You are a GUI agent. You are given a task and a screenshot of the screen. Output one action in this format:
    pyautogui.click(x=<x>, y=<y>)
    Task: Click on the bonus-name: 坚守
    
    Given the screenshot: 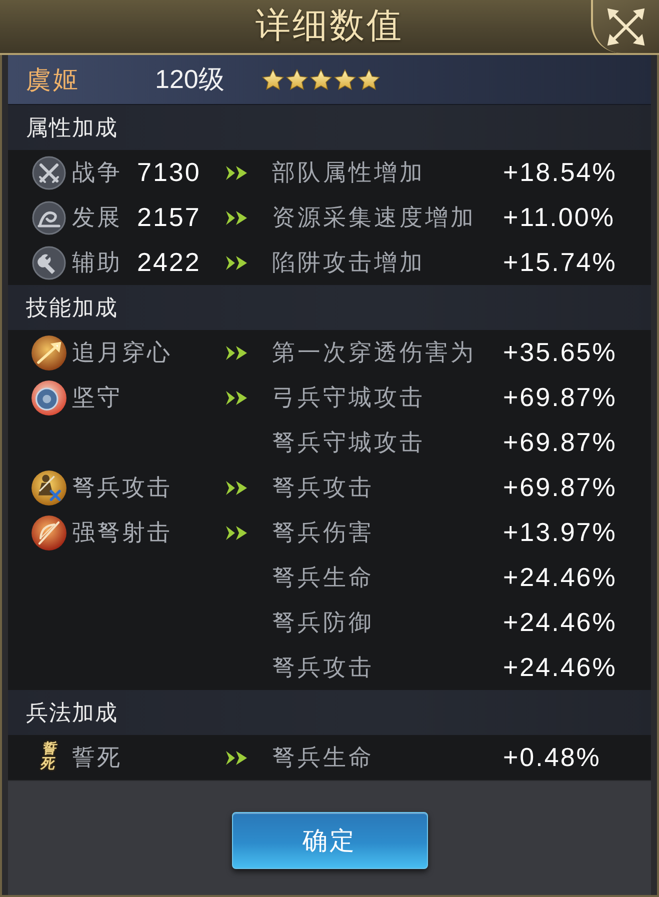 What is the action you would take?
    pyautogui.click(x=97, y=398)
    